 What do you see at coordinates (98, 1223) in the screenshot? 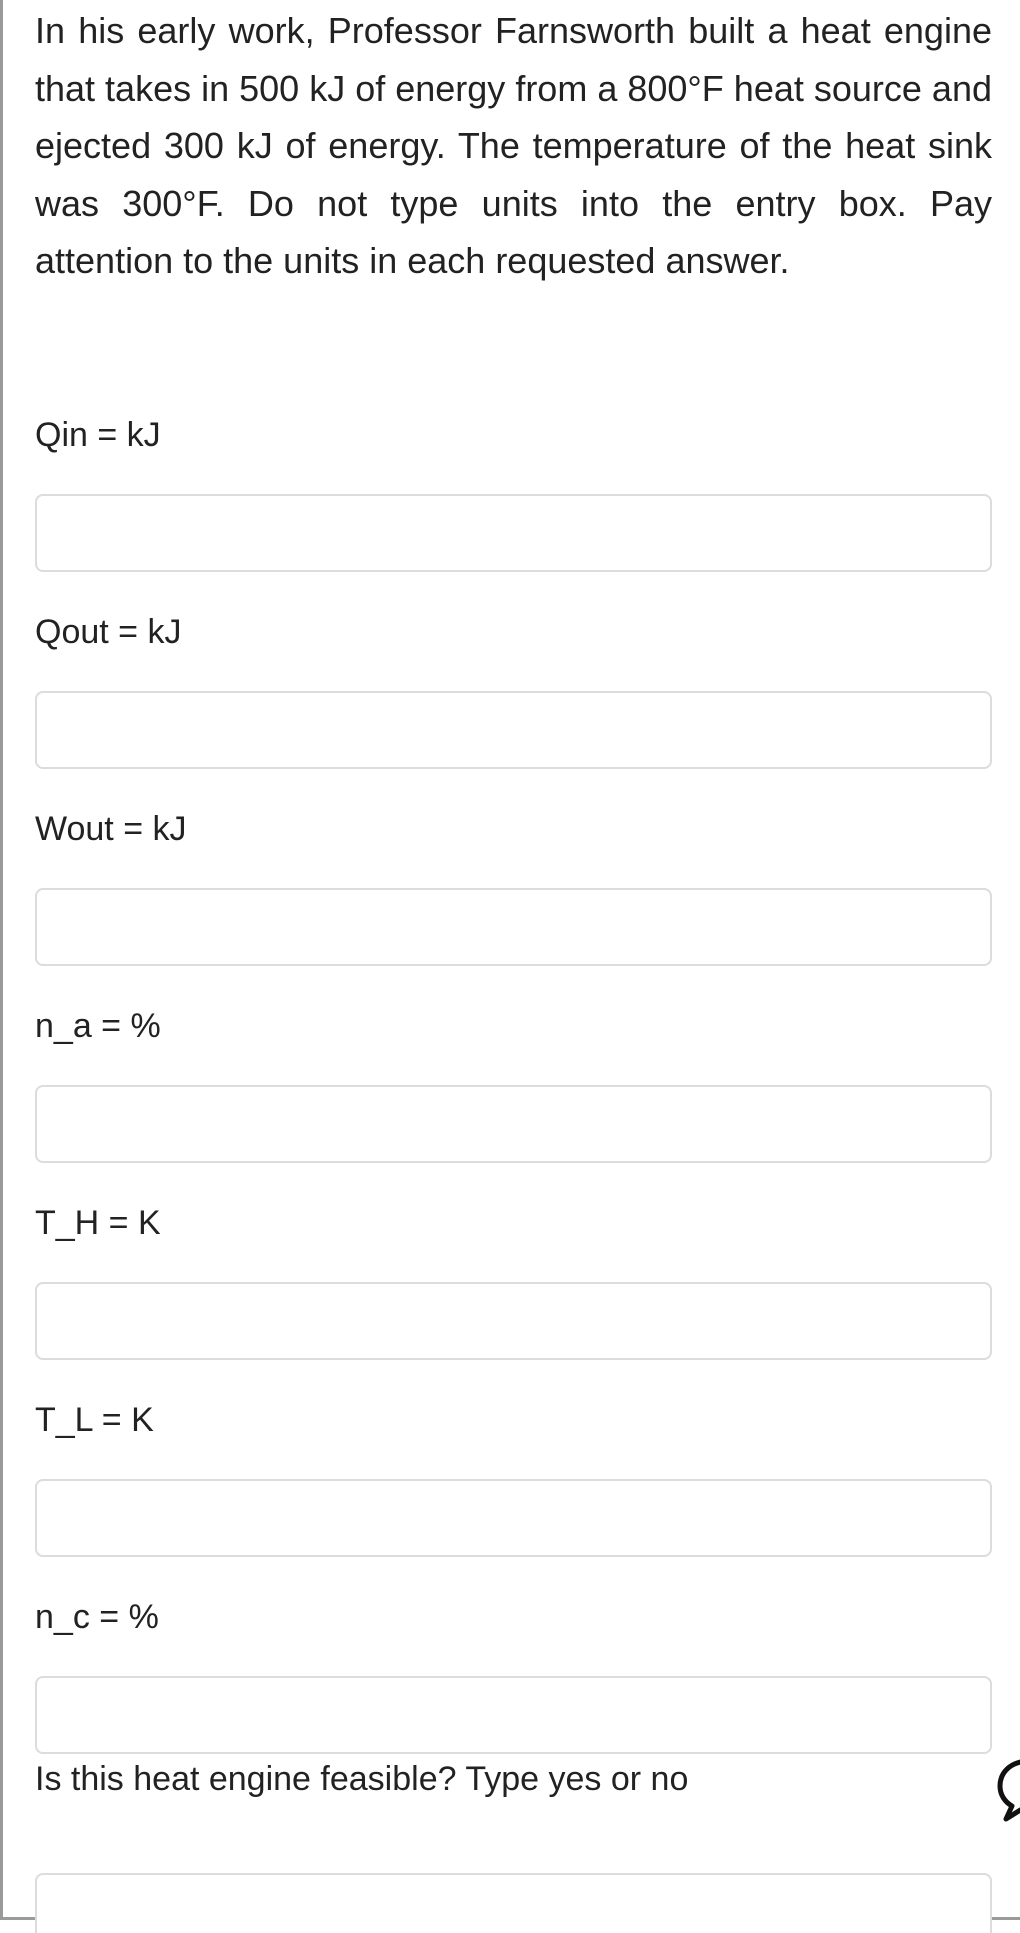
I see `t-h-label: T_H = K` at bounding box center [98, 1223].